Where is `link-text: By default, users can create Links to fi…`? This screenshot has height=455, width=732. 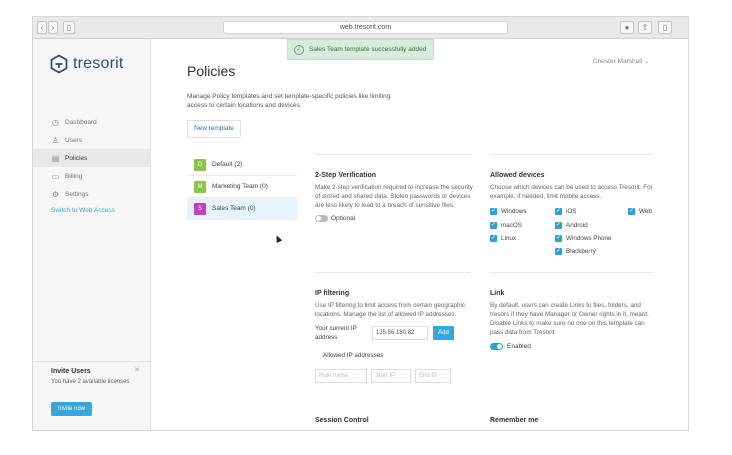 link-text: By default, users can create Links to fi… is located at coordinates (569, 319).